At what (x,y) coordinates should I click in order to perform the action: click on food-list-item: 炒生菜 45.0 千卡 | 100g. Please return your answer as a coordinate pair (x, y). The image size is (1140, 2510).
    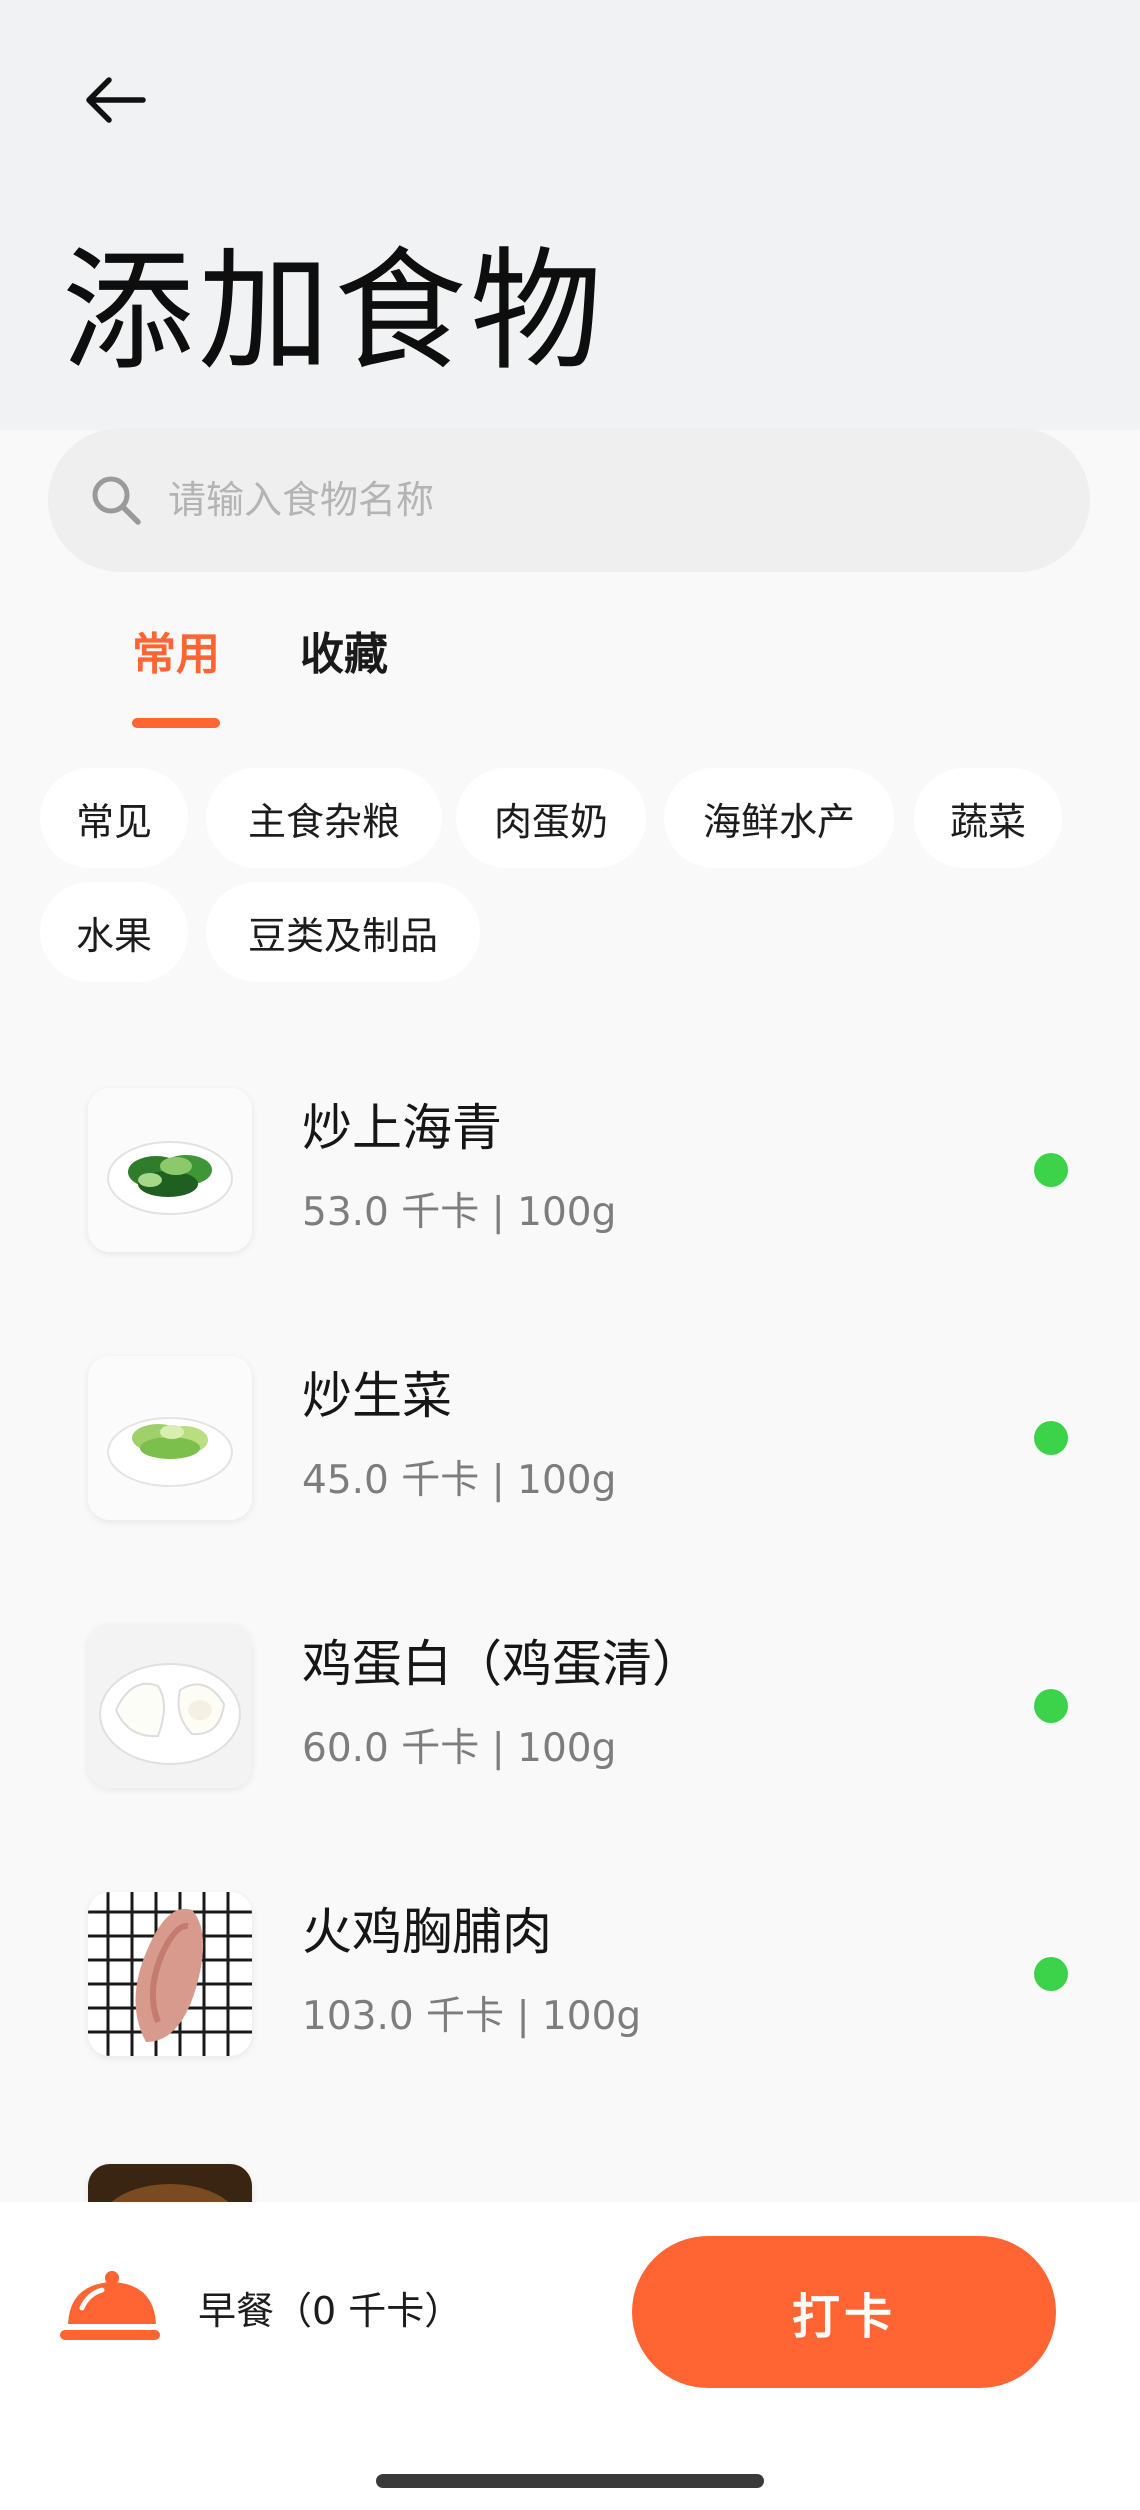
    Looking at the image, I should click on (570, 1468).